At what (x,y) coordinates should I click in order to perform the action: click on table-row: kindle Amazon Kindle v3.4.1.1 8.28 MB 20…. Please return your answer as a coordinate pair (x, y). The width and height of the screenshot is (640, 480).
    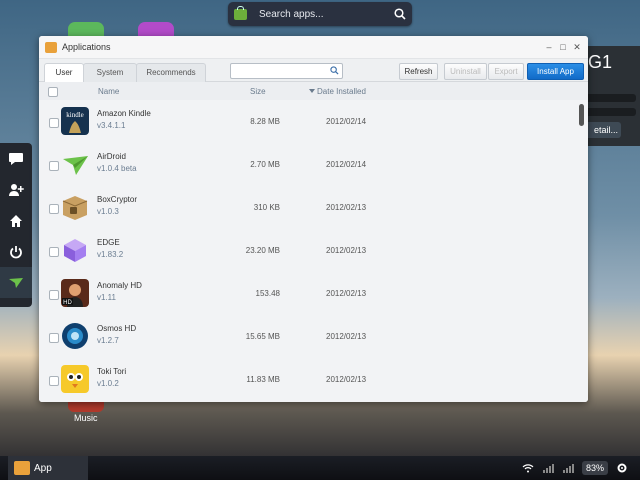
    Looking at the image, I should click on (308, 121).